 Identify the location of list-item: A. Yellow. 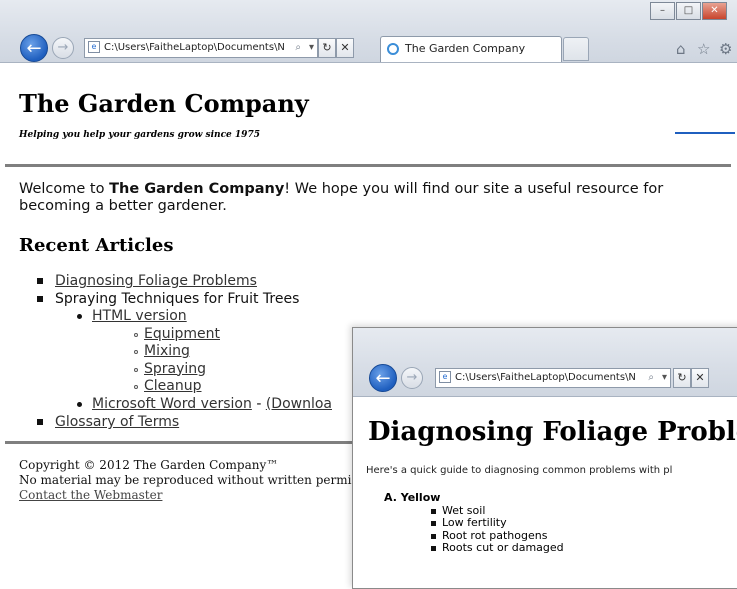
(560, 498).